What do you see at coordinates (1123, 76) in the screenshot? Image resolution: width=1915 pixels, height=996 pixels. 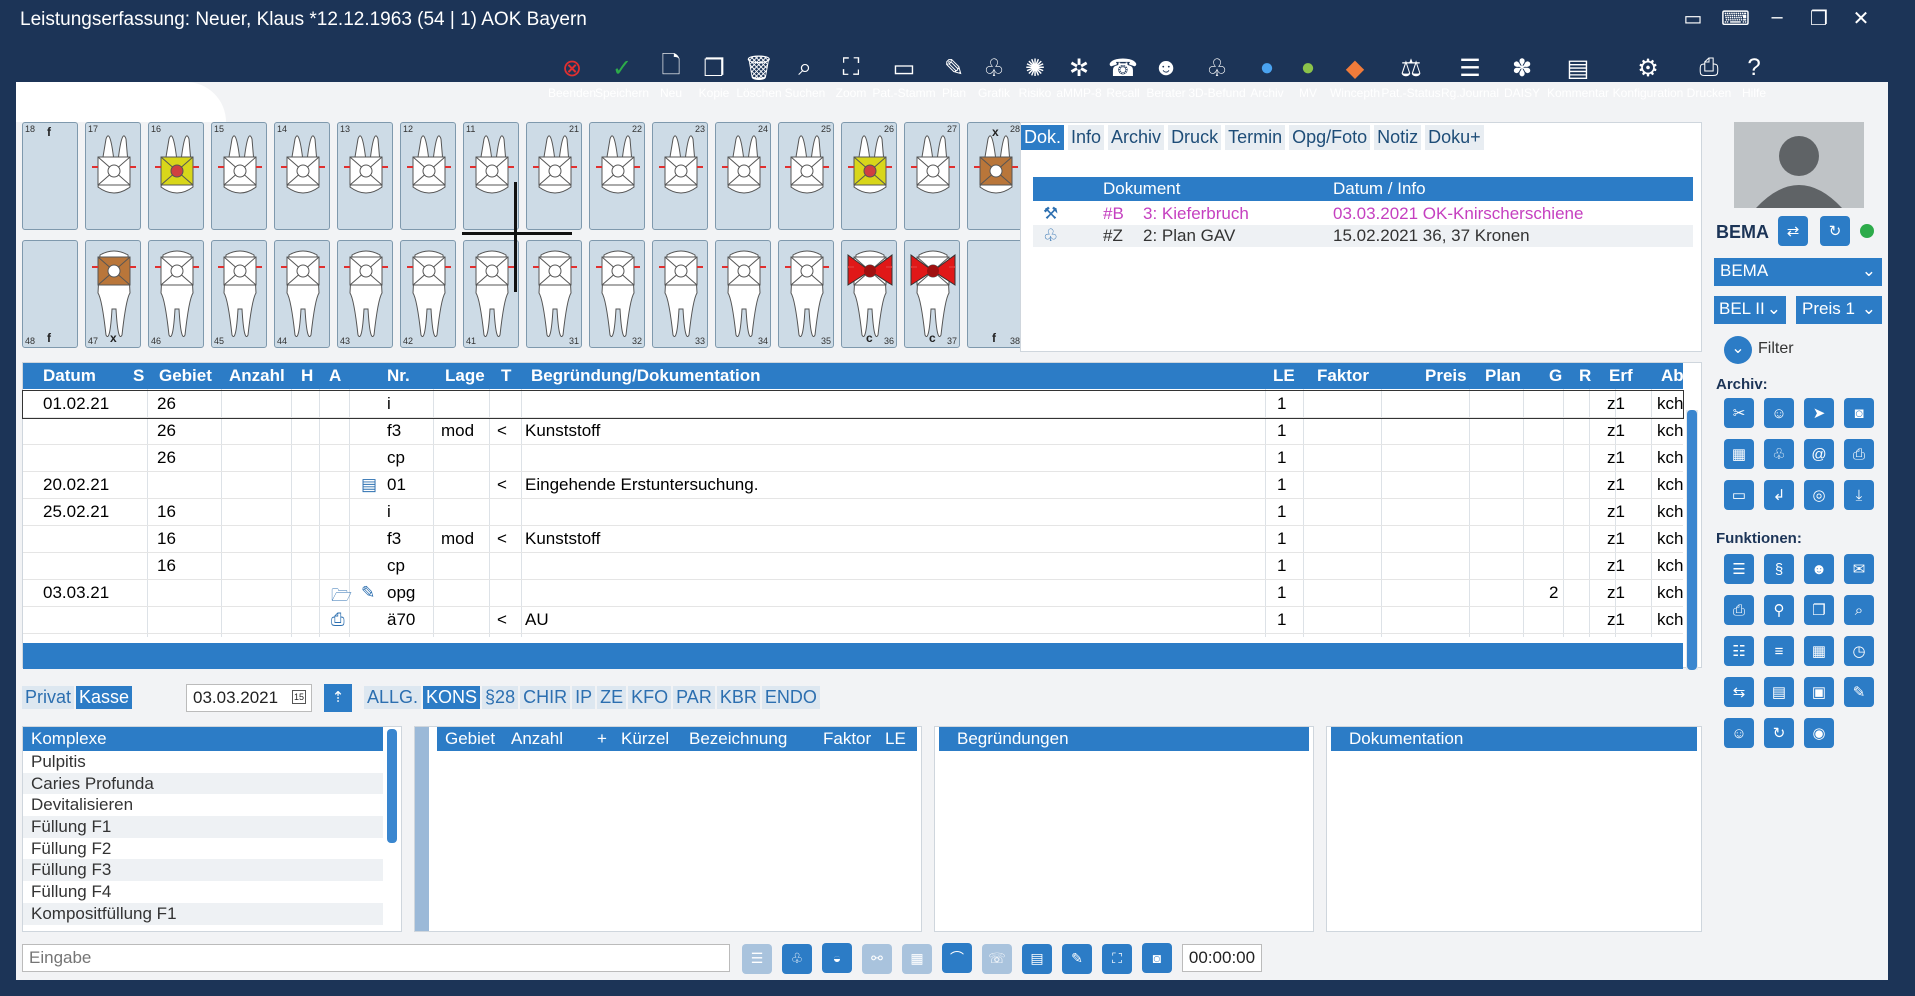 I see `toolbar-recall-button: ☎ Recall` at bounding box center [1123, 76].